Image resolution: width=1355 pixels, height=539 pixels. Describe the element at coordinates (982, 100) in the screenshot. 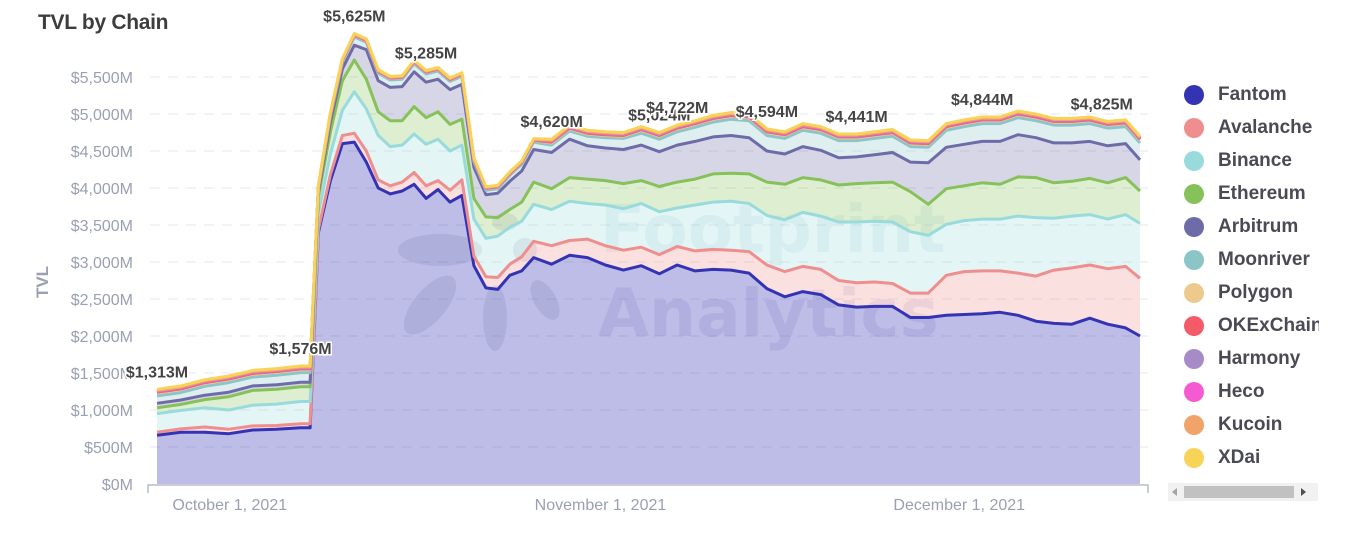

I see `peak-label: $4,844M` at that location.